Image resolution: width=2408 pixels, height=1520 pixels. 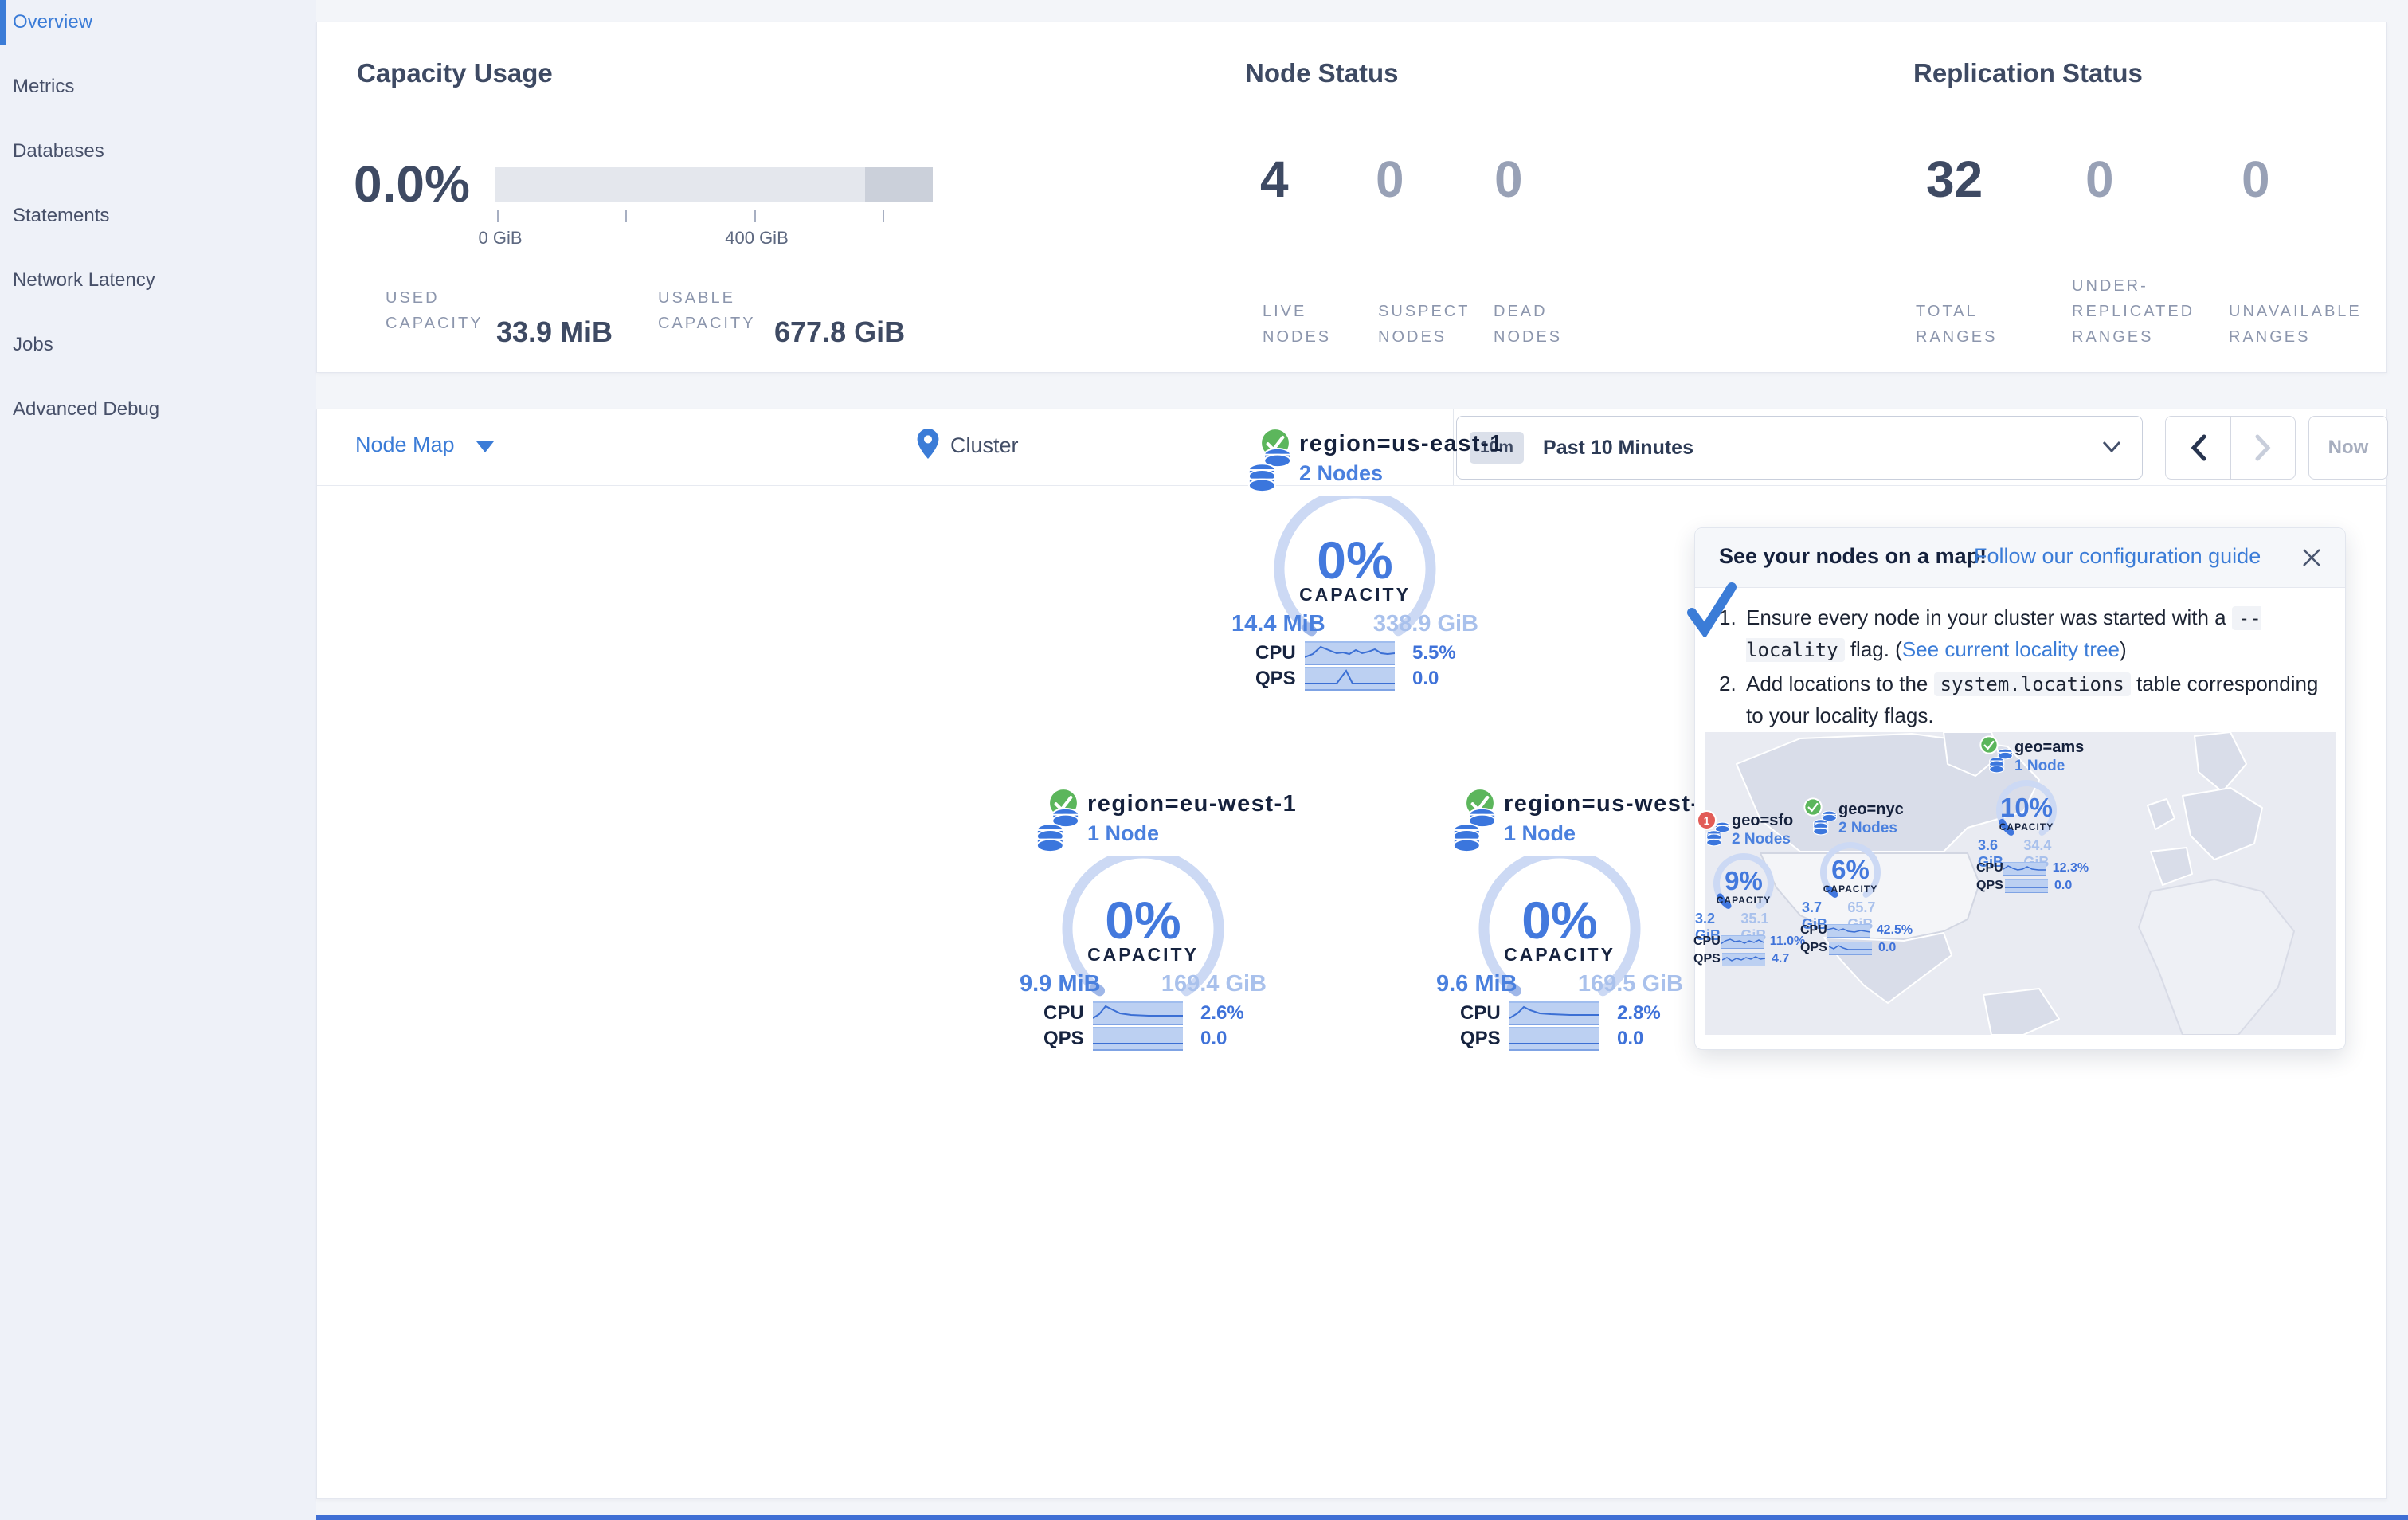 What do you see at coordinates (86, 409) in the screenshot?
I see `sidebar-item-advanced-debug: Advanced Debug` at bounding box center [86, 409].